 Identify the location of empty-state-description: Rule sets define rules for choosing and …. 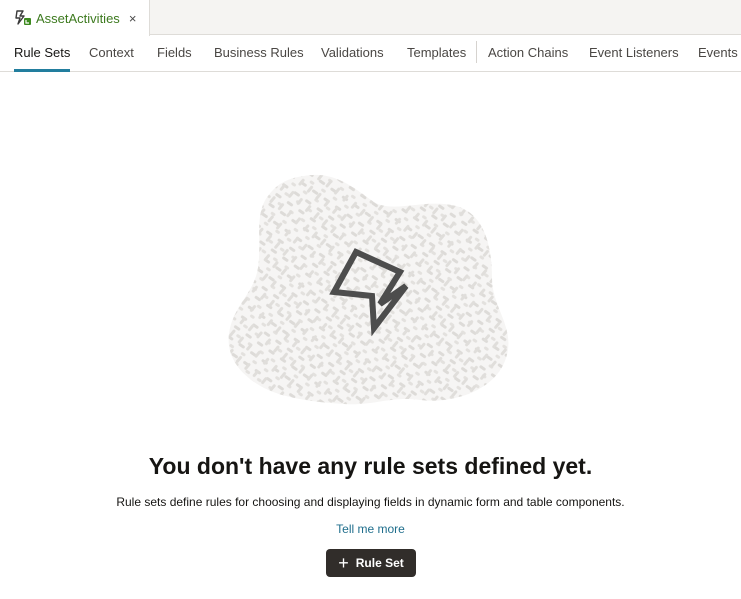
(370, 502).